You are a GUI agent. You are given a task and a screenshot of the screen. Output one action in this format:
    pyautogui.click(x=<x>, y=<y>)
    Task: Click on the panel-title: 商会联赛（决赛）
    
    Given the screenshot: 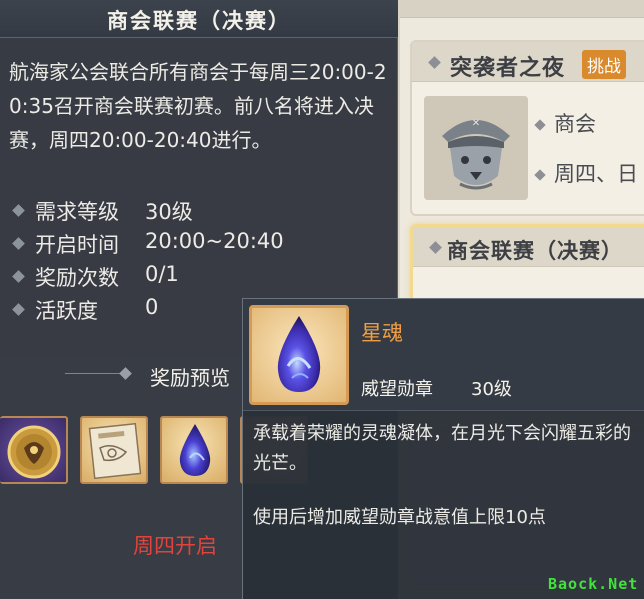 What is the action you would take?
    pyautogui.click(x=199, y=20)
    